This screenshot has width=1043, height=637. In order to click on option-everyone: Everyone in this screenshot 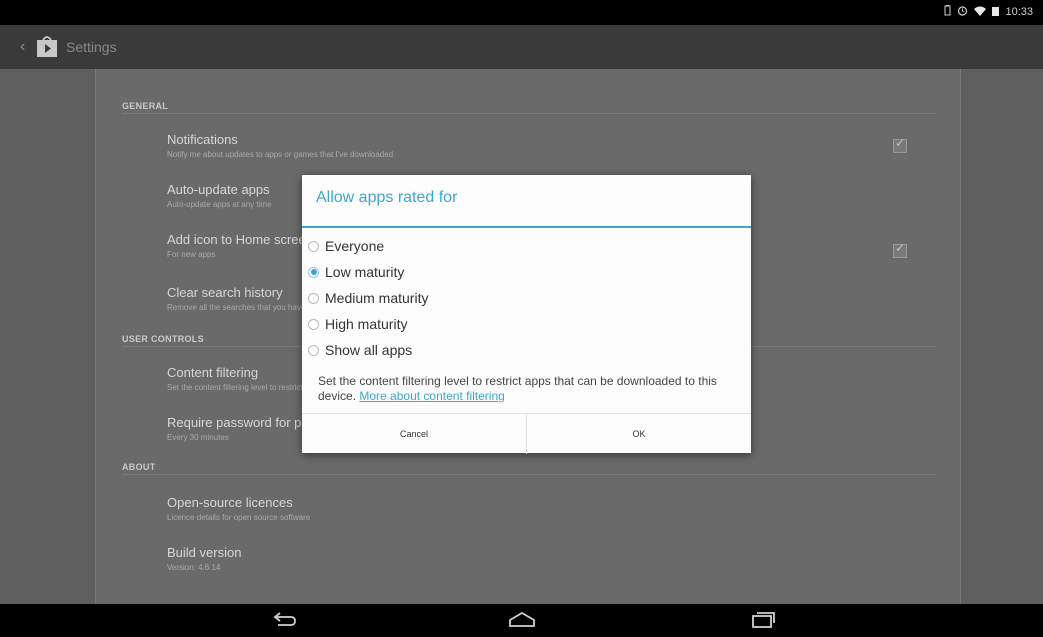, I will do `click(346, 246)`.